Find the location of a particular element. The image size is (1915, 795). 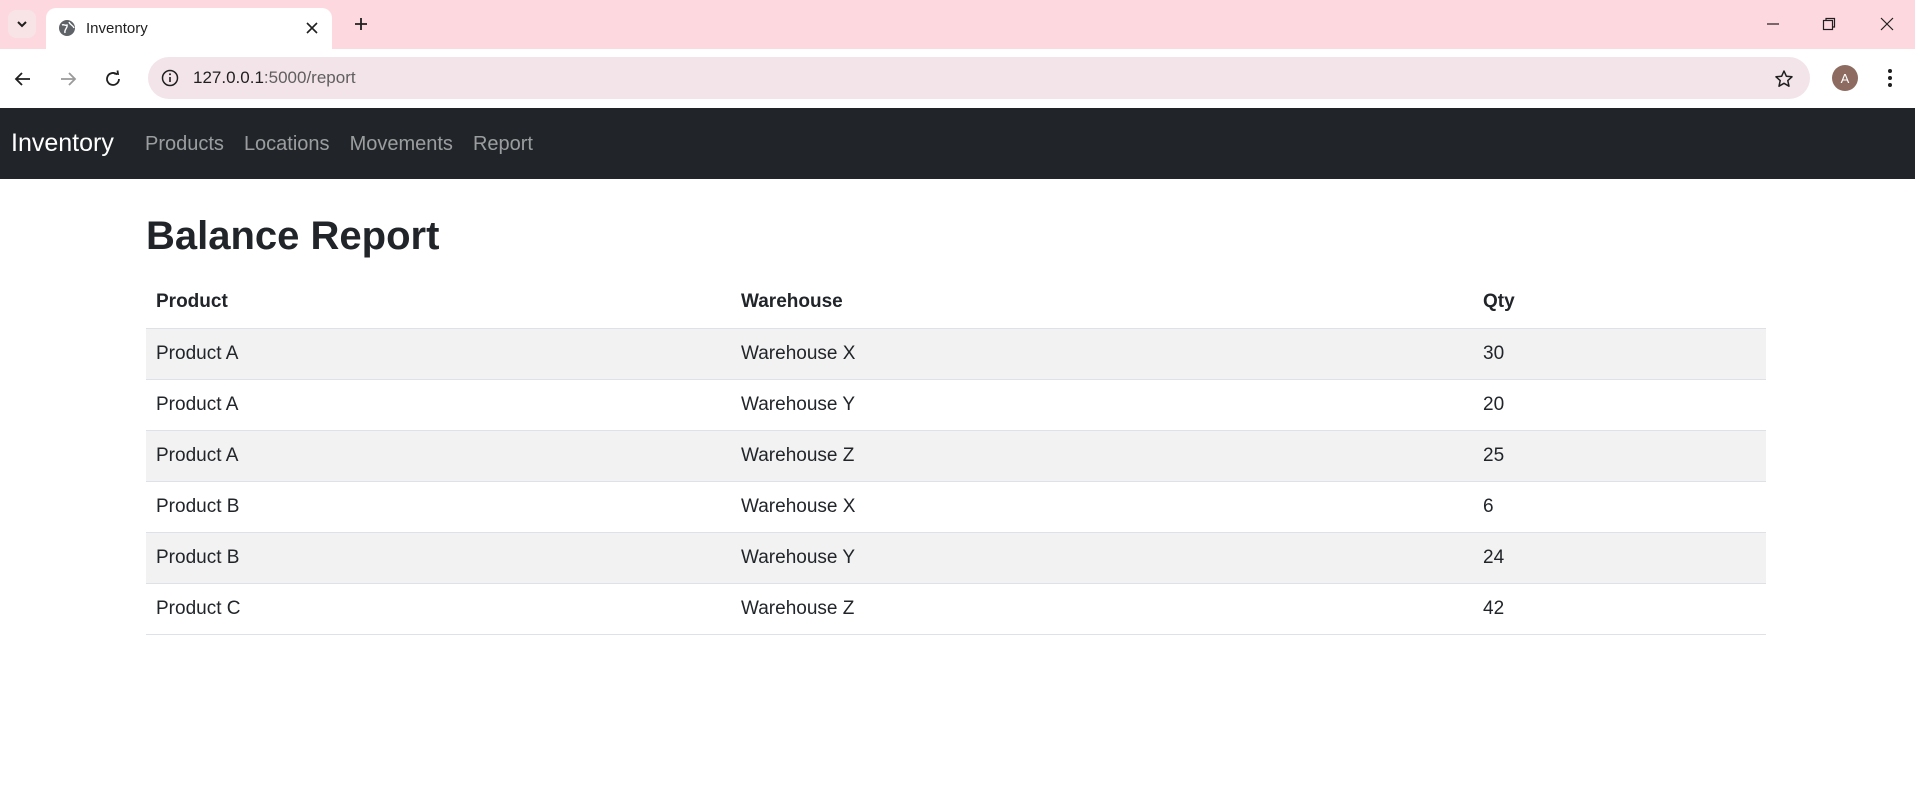

new-tab-button is located at coordinates (361, 24).